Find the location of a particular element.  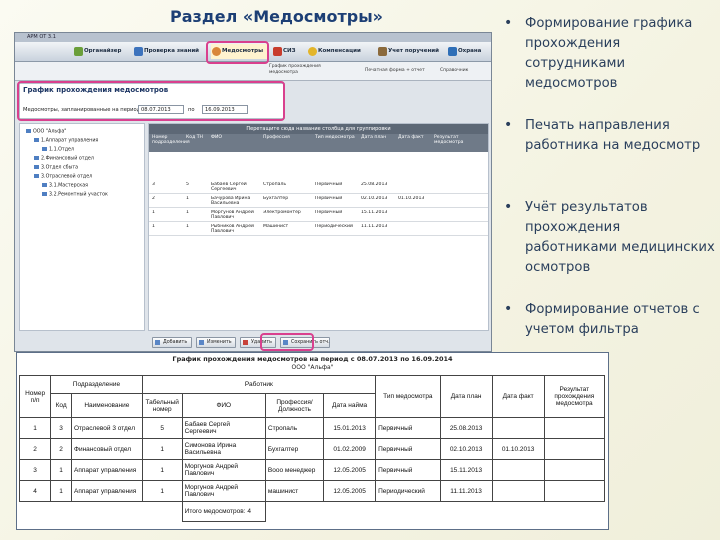

slide-heading: Раздел «Медосмотры» is located at coordinates (276, 16).